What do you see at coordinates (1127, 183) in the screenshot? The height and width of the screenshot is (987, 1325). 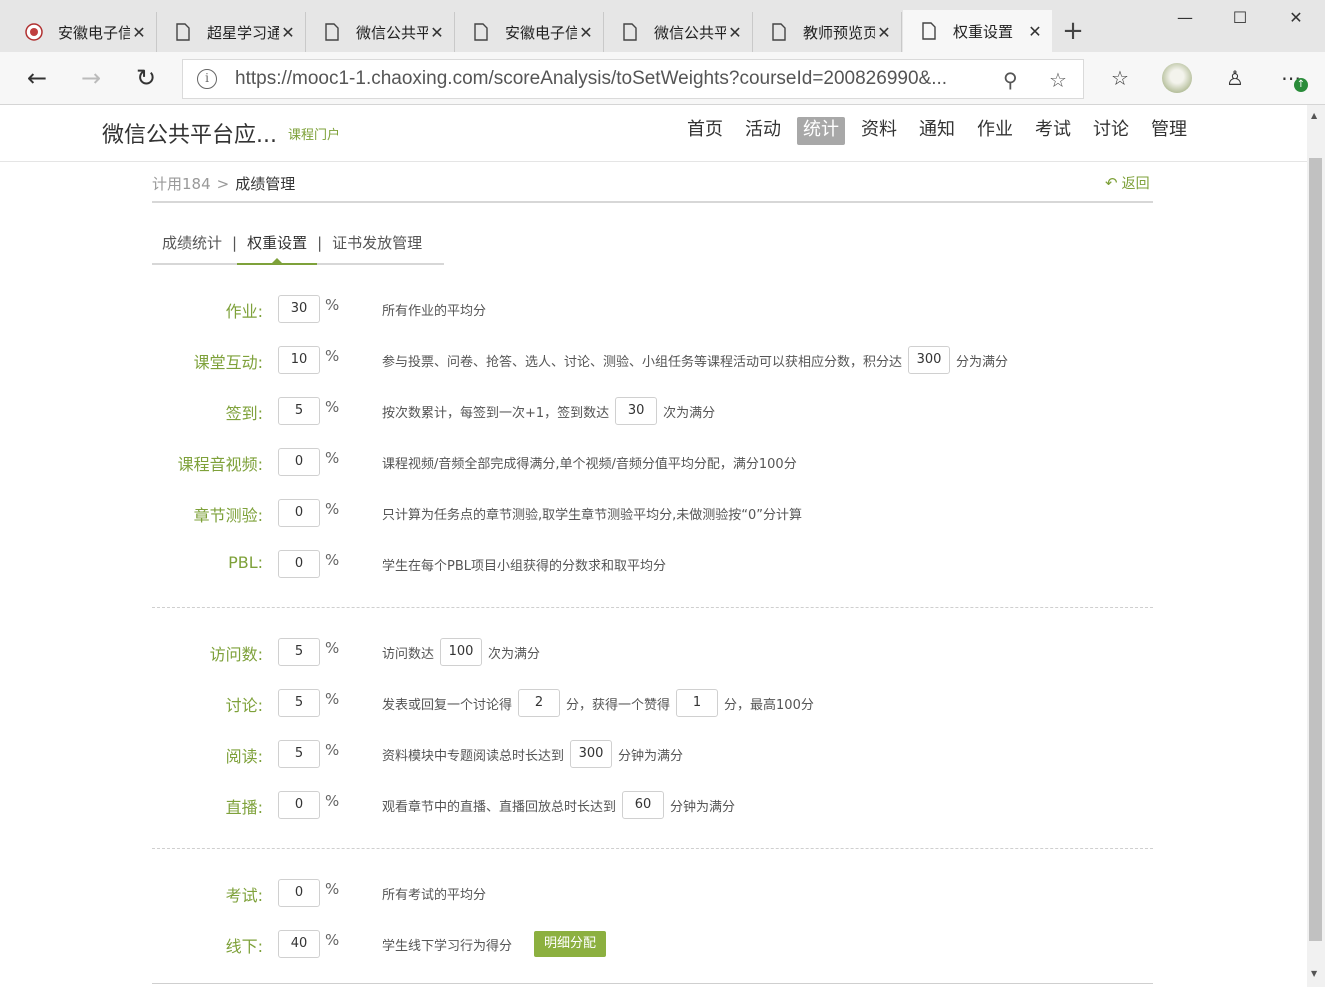 I see `back-button: ↶ 返回` at bounding box center [1127, 183].